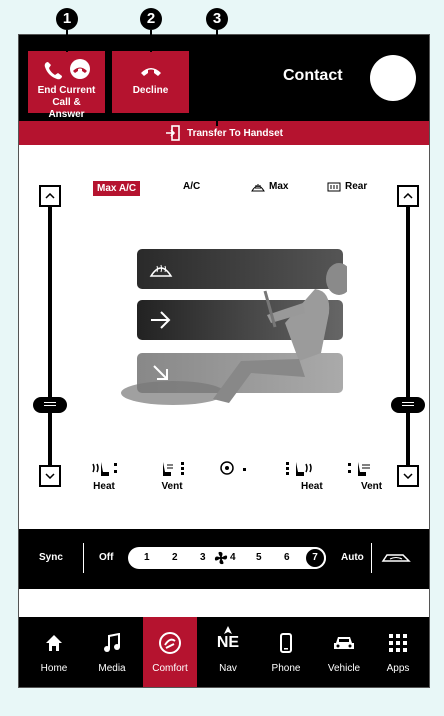 The height and width of the screenshot is (716, 444). I want to click on right-seat-heat-button: Heat, so click(302, 476).